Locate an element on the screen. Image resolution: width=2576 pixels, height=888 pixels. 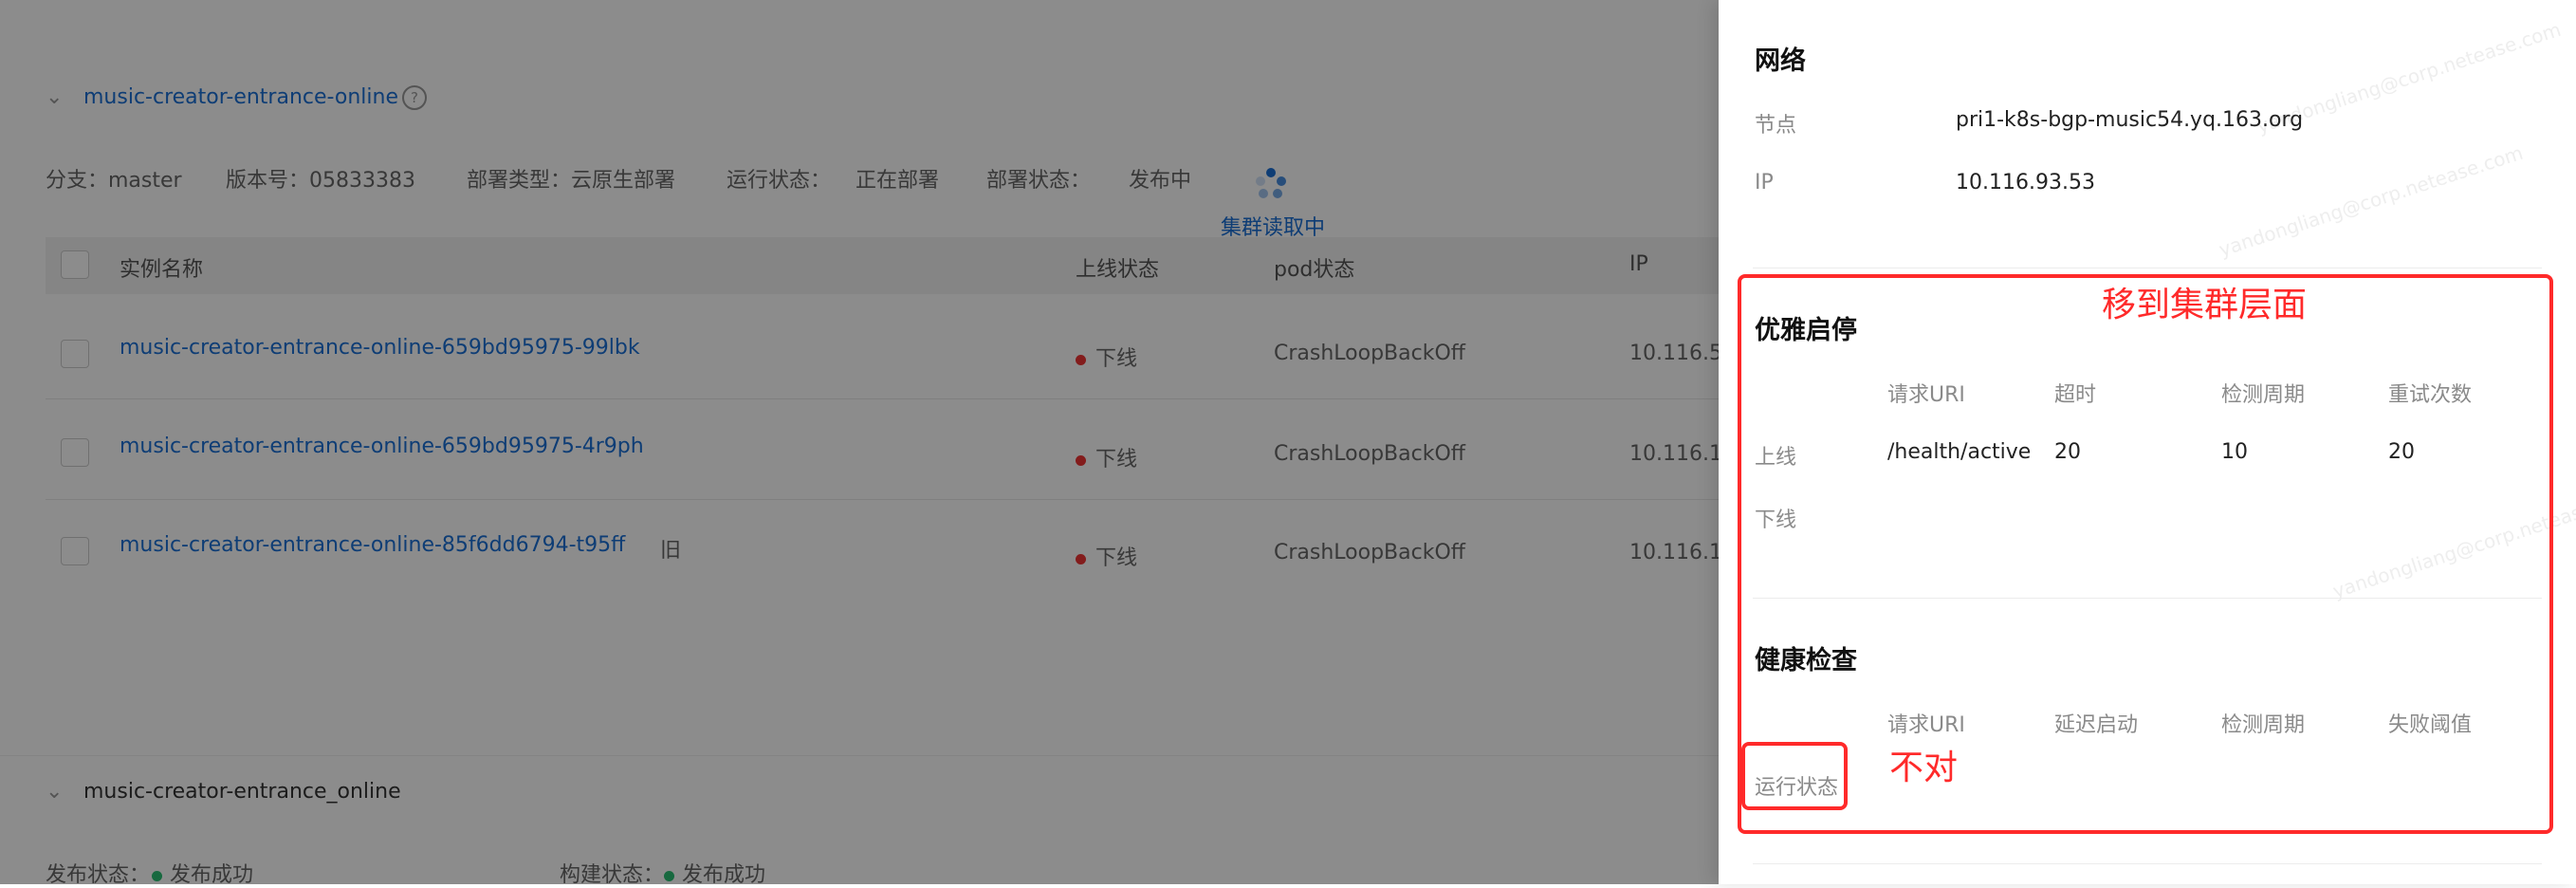
network-heading: 网络 is located at coordinates (1780, 61).